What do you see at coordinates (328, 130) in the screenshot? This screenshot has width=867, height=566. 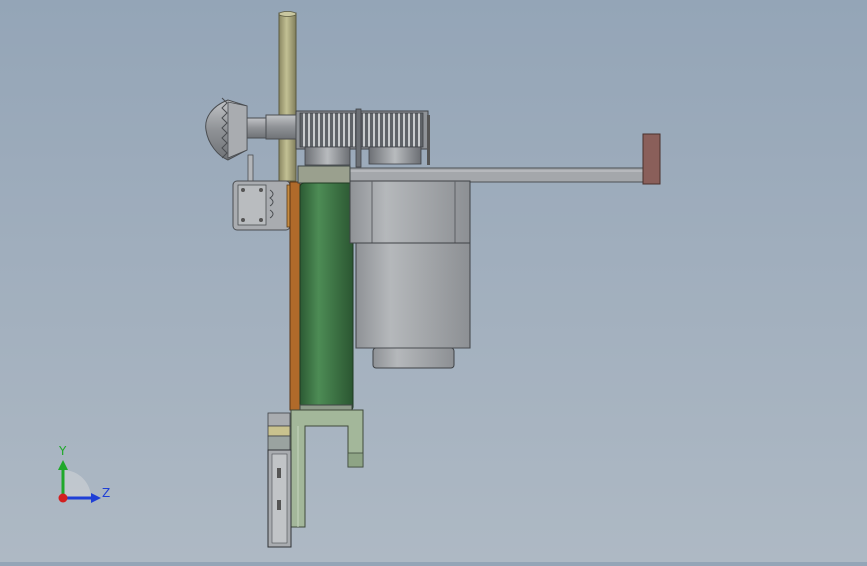 I see `left-pulley` at bounding box center [328, 130].